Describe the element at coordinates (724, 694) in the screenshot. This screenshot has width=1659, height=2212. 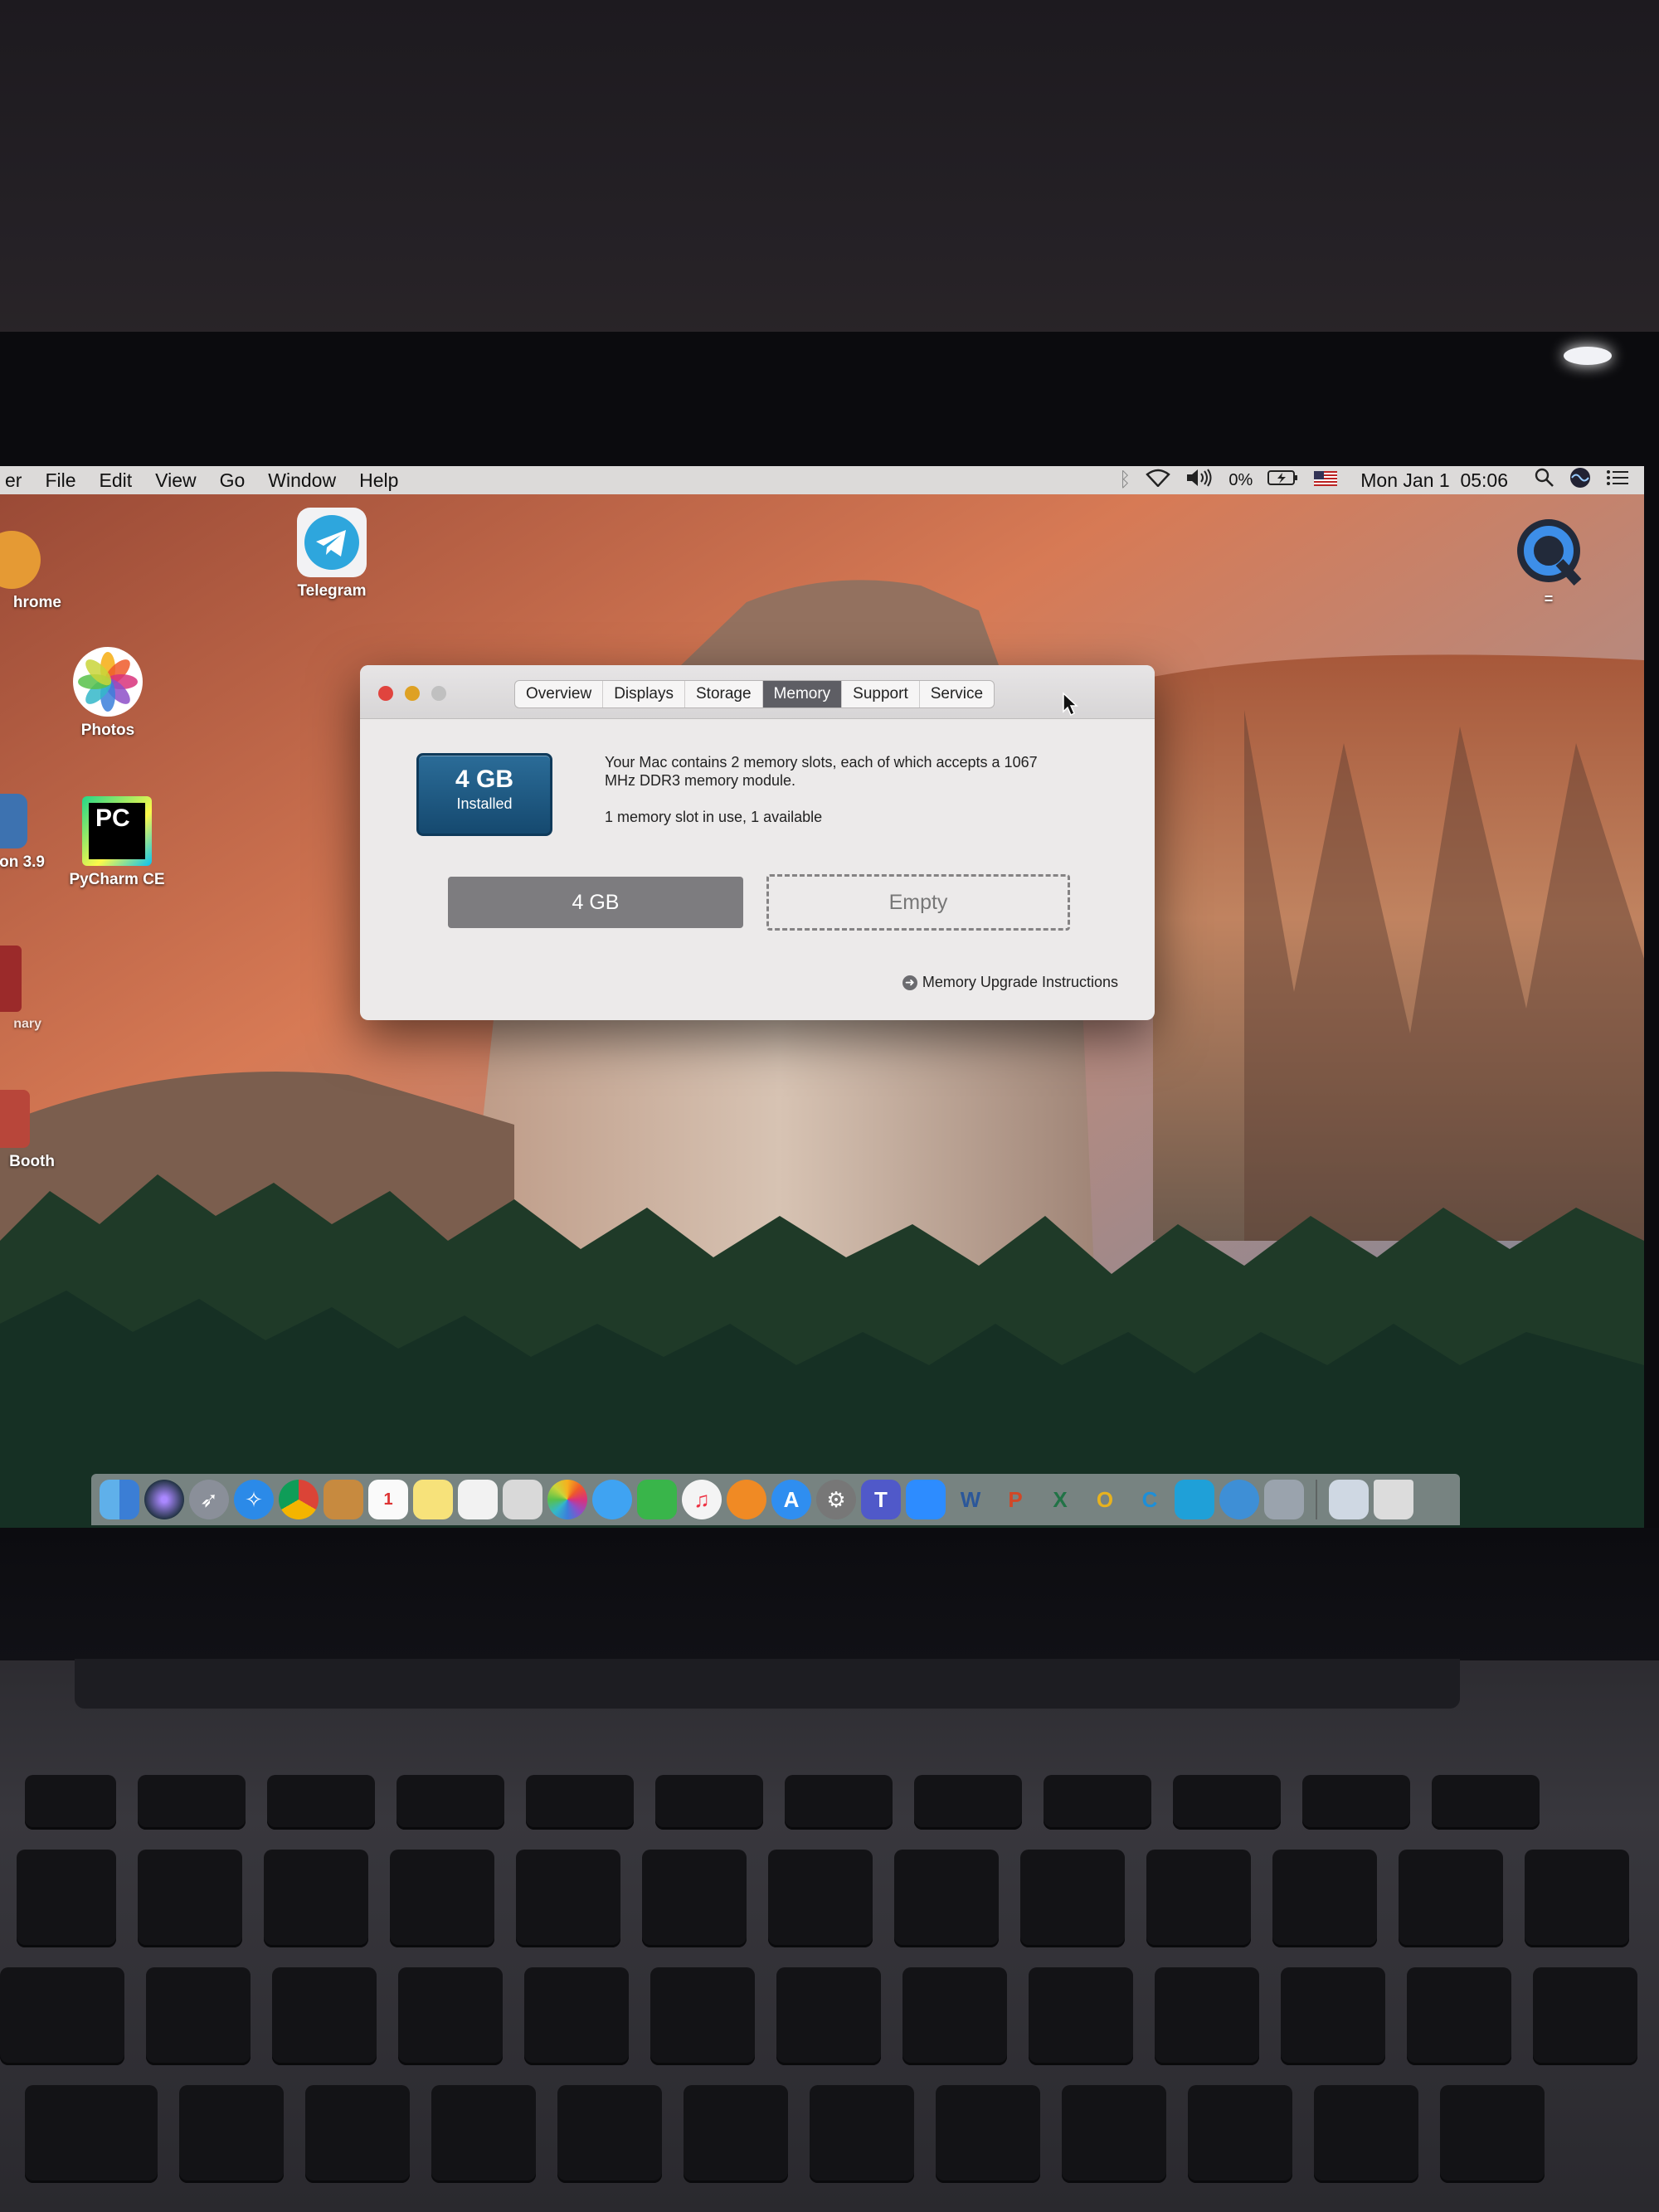
I see `tab-storage: Storage` at that location.